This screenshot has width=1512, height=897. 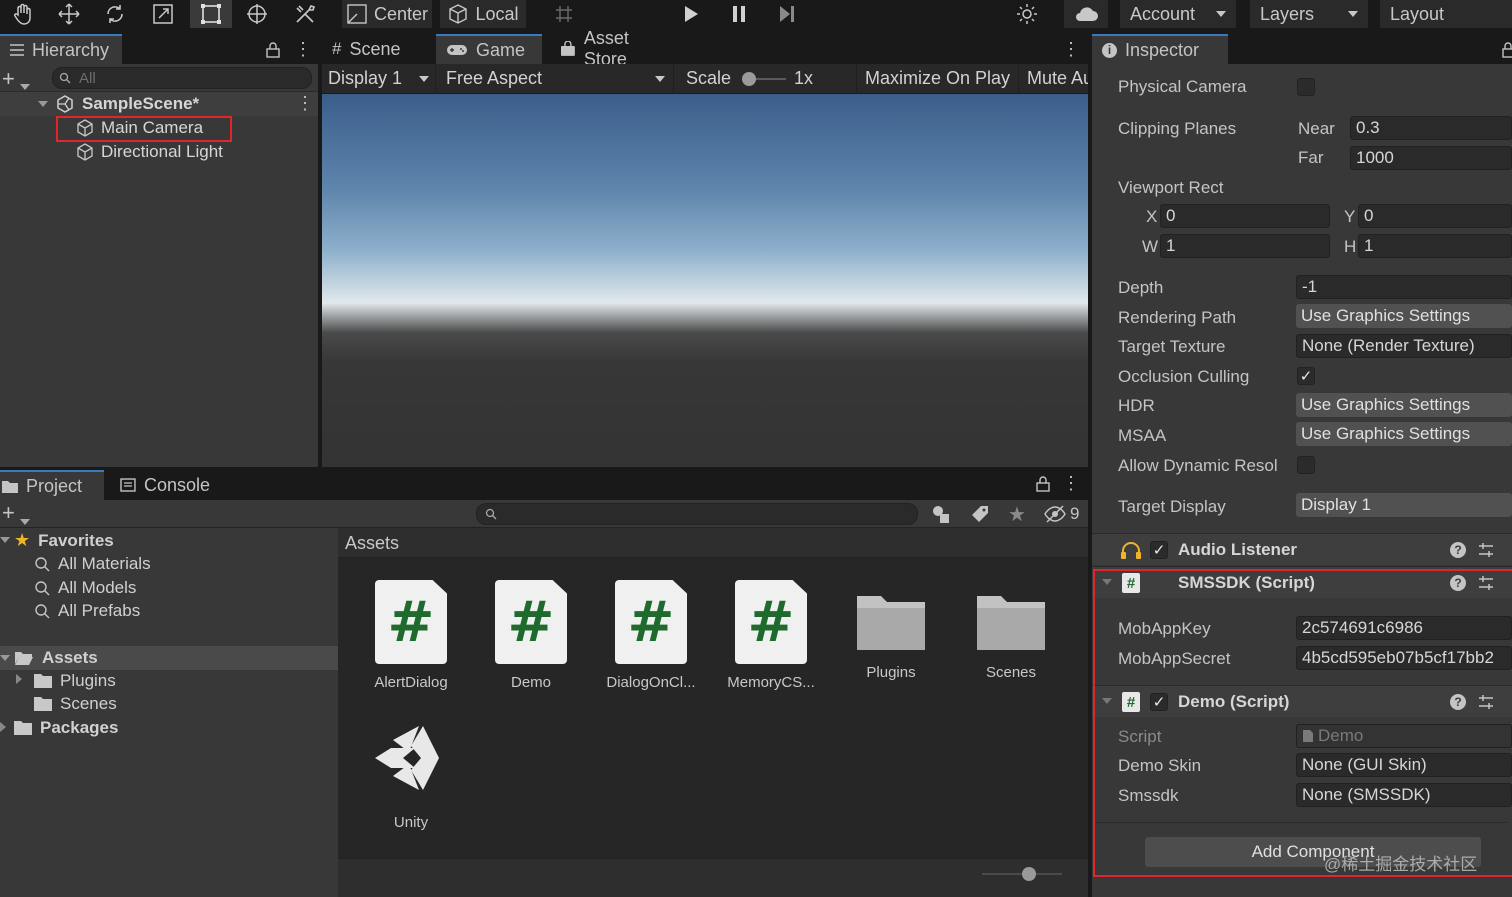 What do you see at coordinates (787, 14) in the screenshot?
I see `step-button` at bounding box center [787, 14].